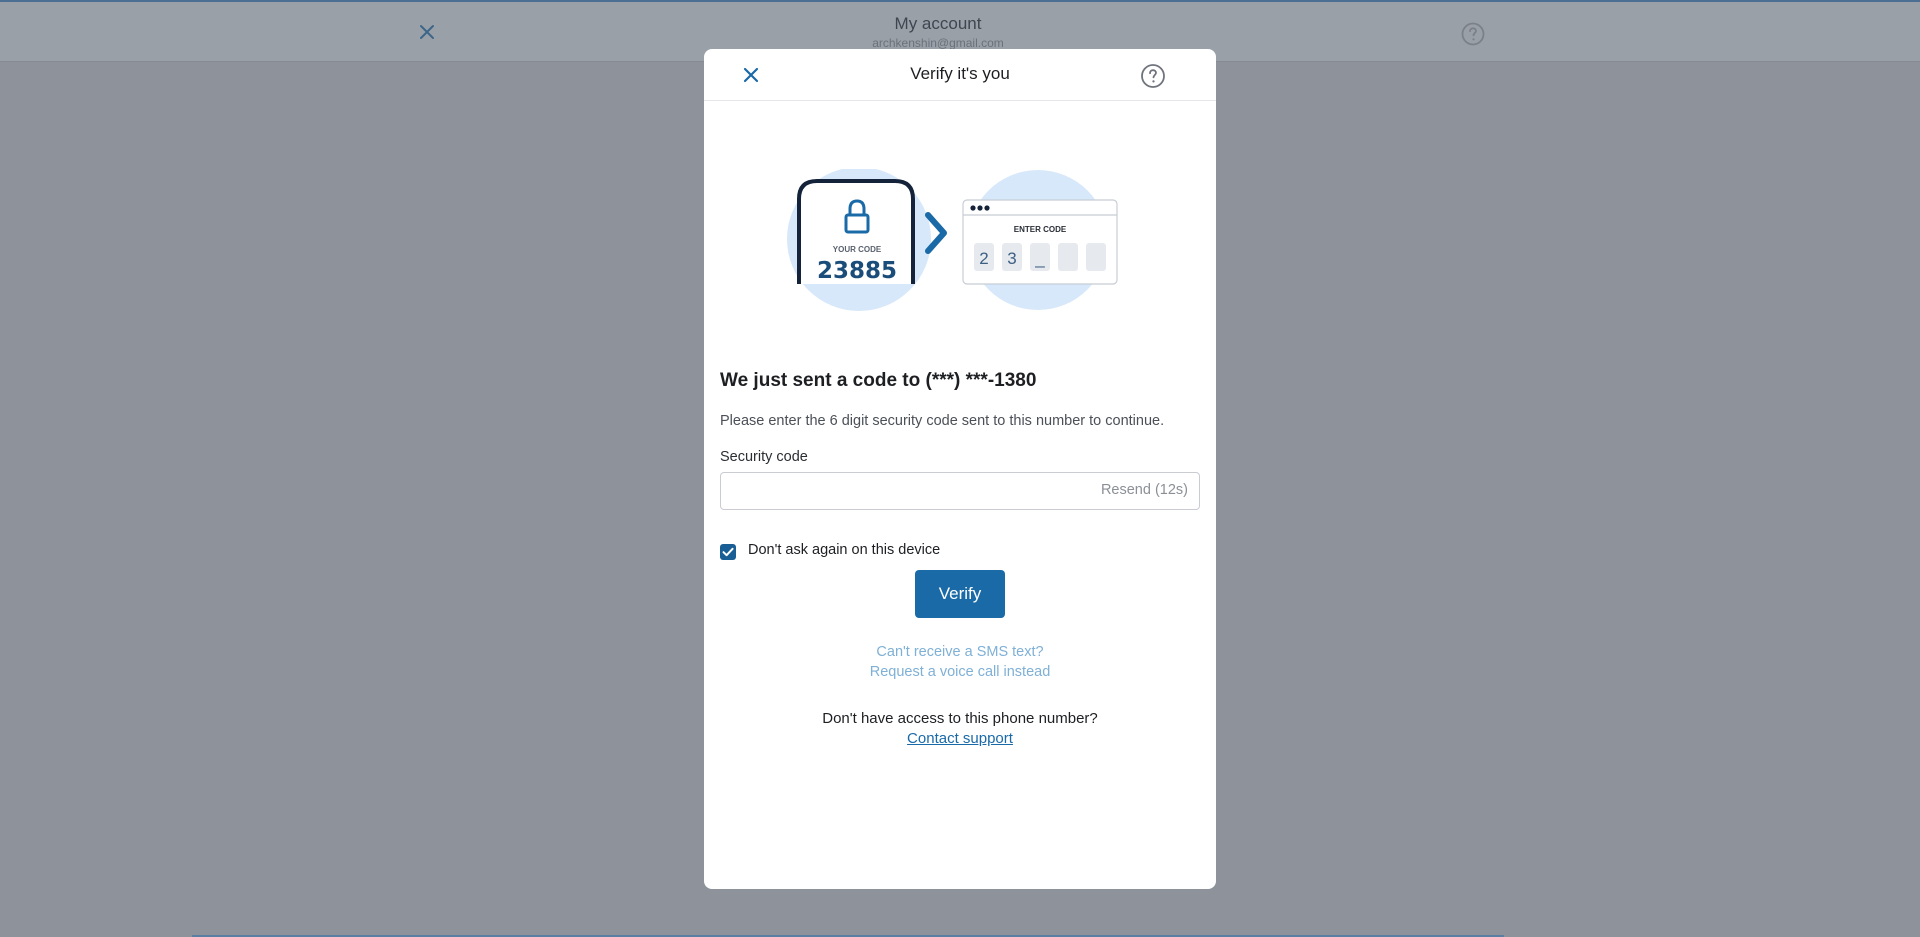  Describe the element at coordinates (857, 271) in the screenshot. I see `phone-code: 23885` at that location.